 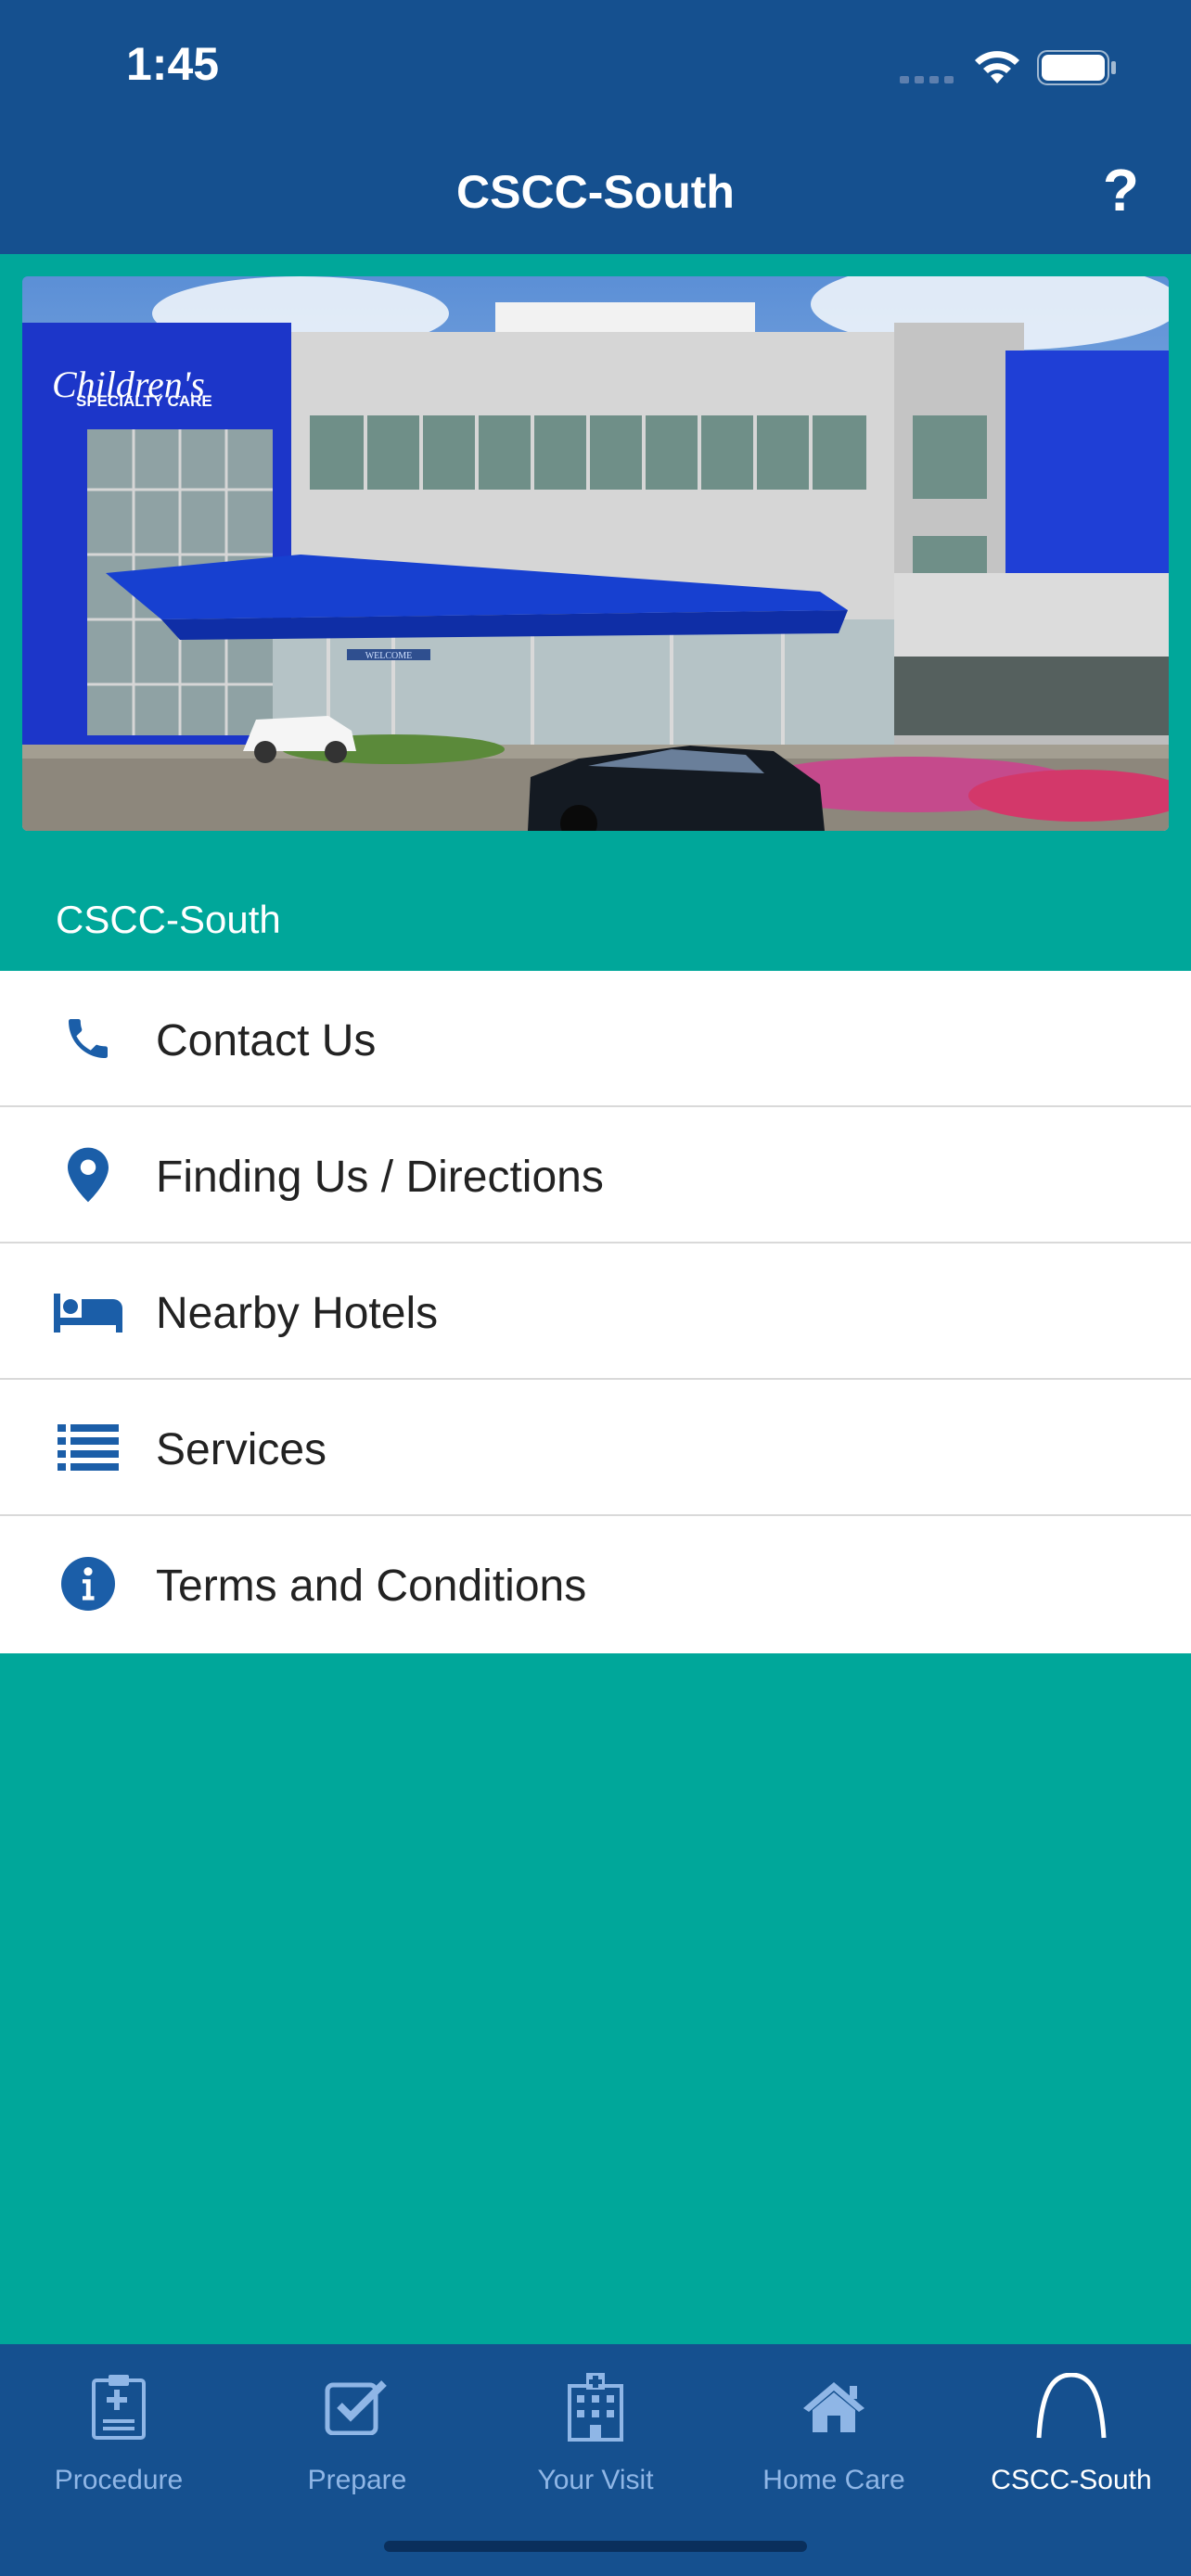 What do you see at coordinates (88, 1038) in the screenshot?
I see `phone-icon` at bounding box center [88, 1038].